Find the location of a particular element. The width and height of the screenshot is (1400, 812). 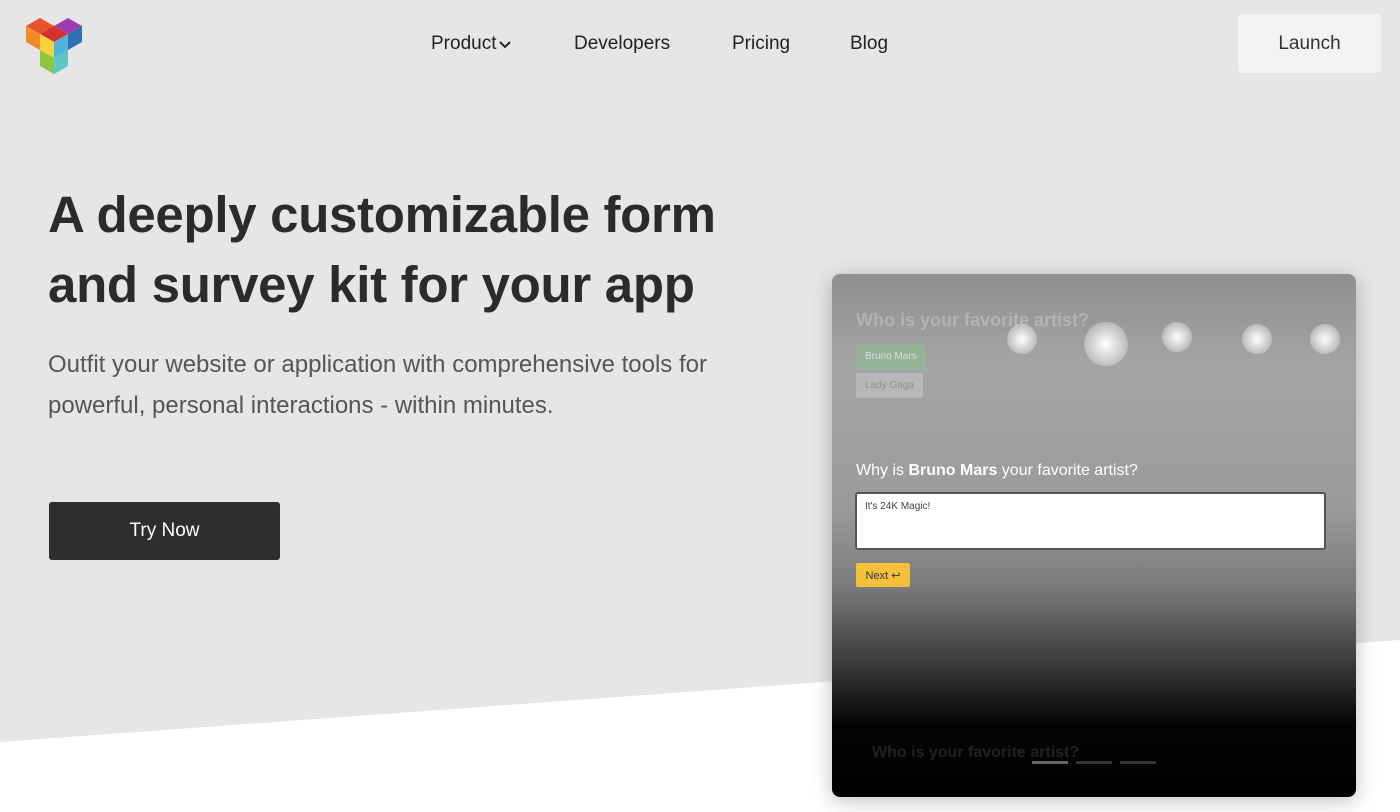

progress-indicator is located at coordinates (1094, 762).